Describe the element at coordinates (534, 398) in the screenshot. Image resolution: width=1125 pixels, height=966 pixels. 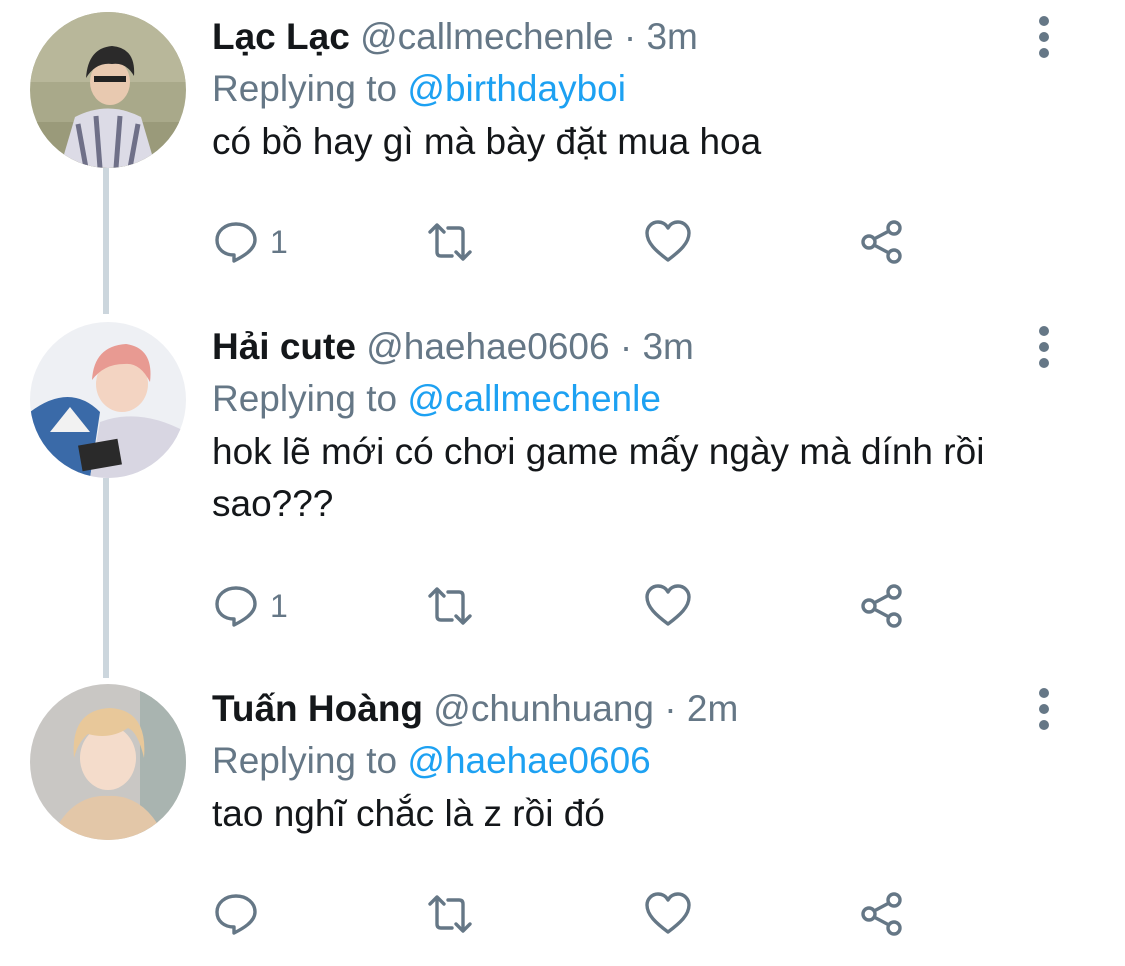
I see `replying-to-mention: @callmechenle` at that location.